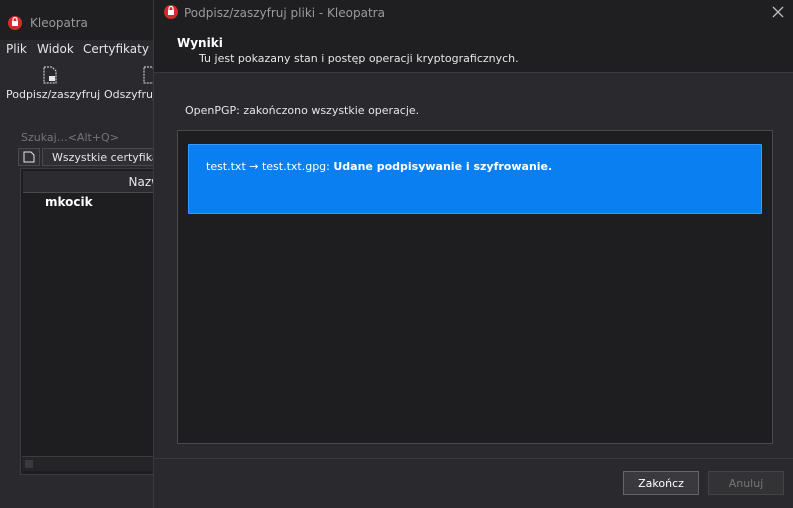  Describe the element at coordinates (284, 13) in the screenshot. I see `dialog-title: Podpisz/zaszyfruj pliki - Kleopatra` at that location.